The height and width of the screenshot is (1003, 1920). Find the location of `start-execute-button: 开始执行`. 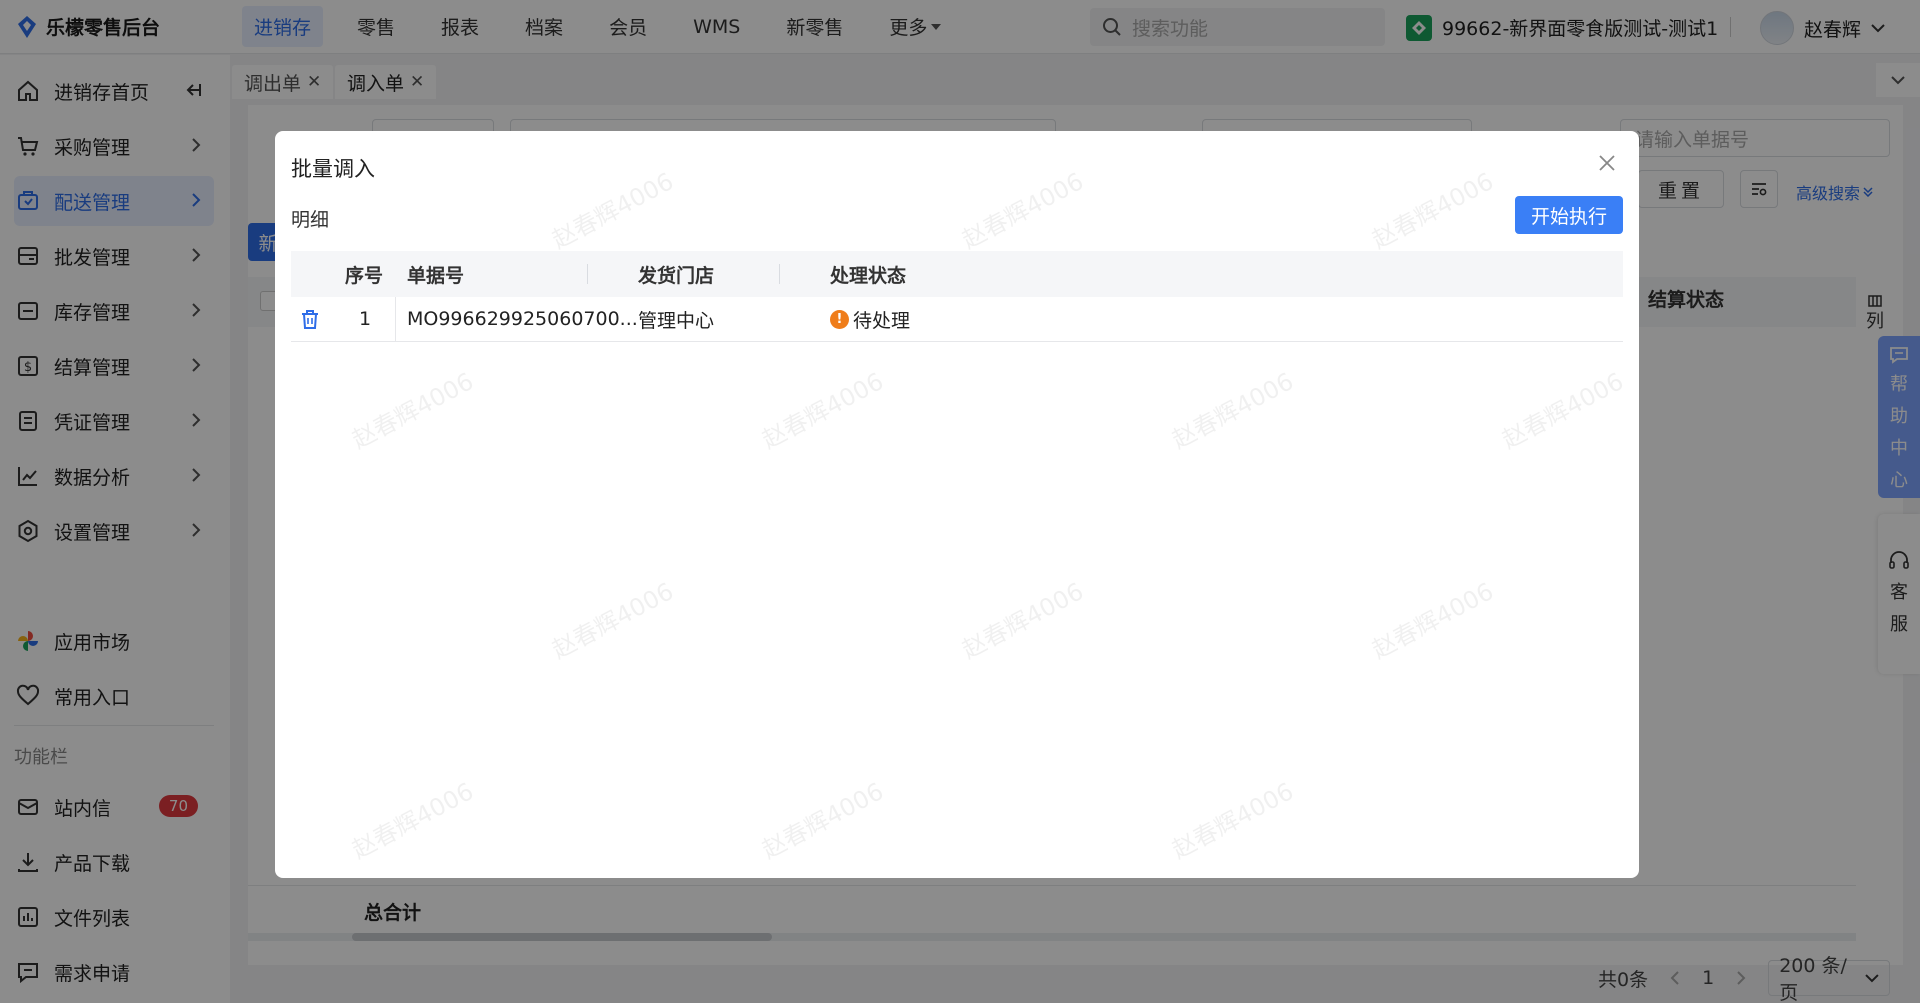

start-execute-button: 开始执行 is located at coordinates (1569, 215).